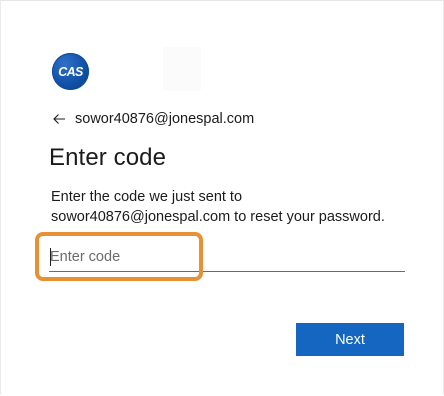 The image size is (444, 396). What do you see at coordinates (350, 339) in the screenshot?
I see `next-button: Next` at bounding box center [350, 339].